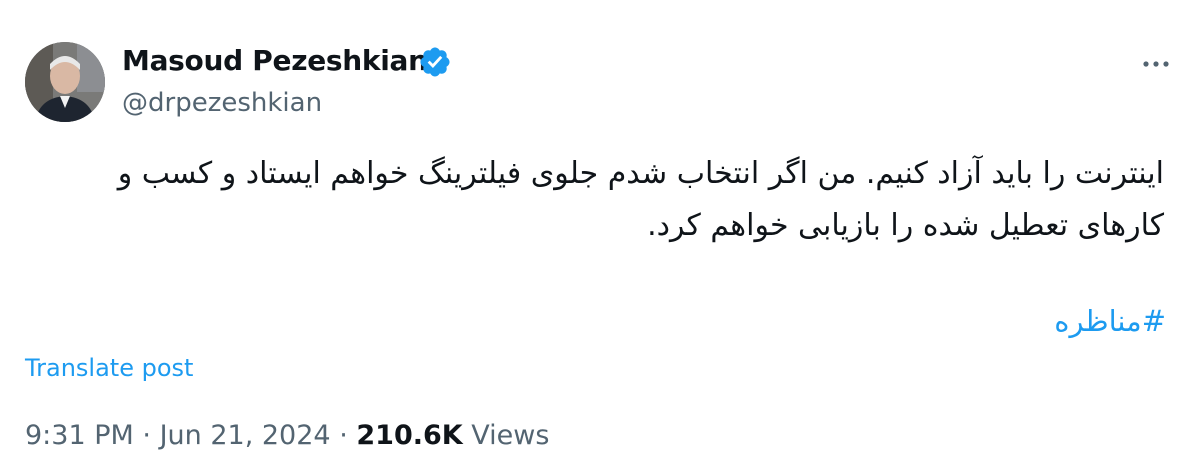 This screenshot has width=1200, height=473. I want to click on post-metadata: 9:31 PM · Jun 21, 2024 · 210.6K Views, so click(287, 435).